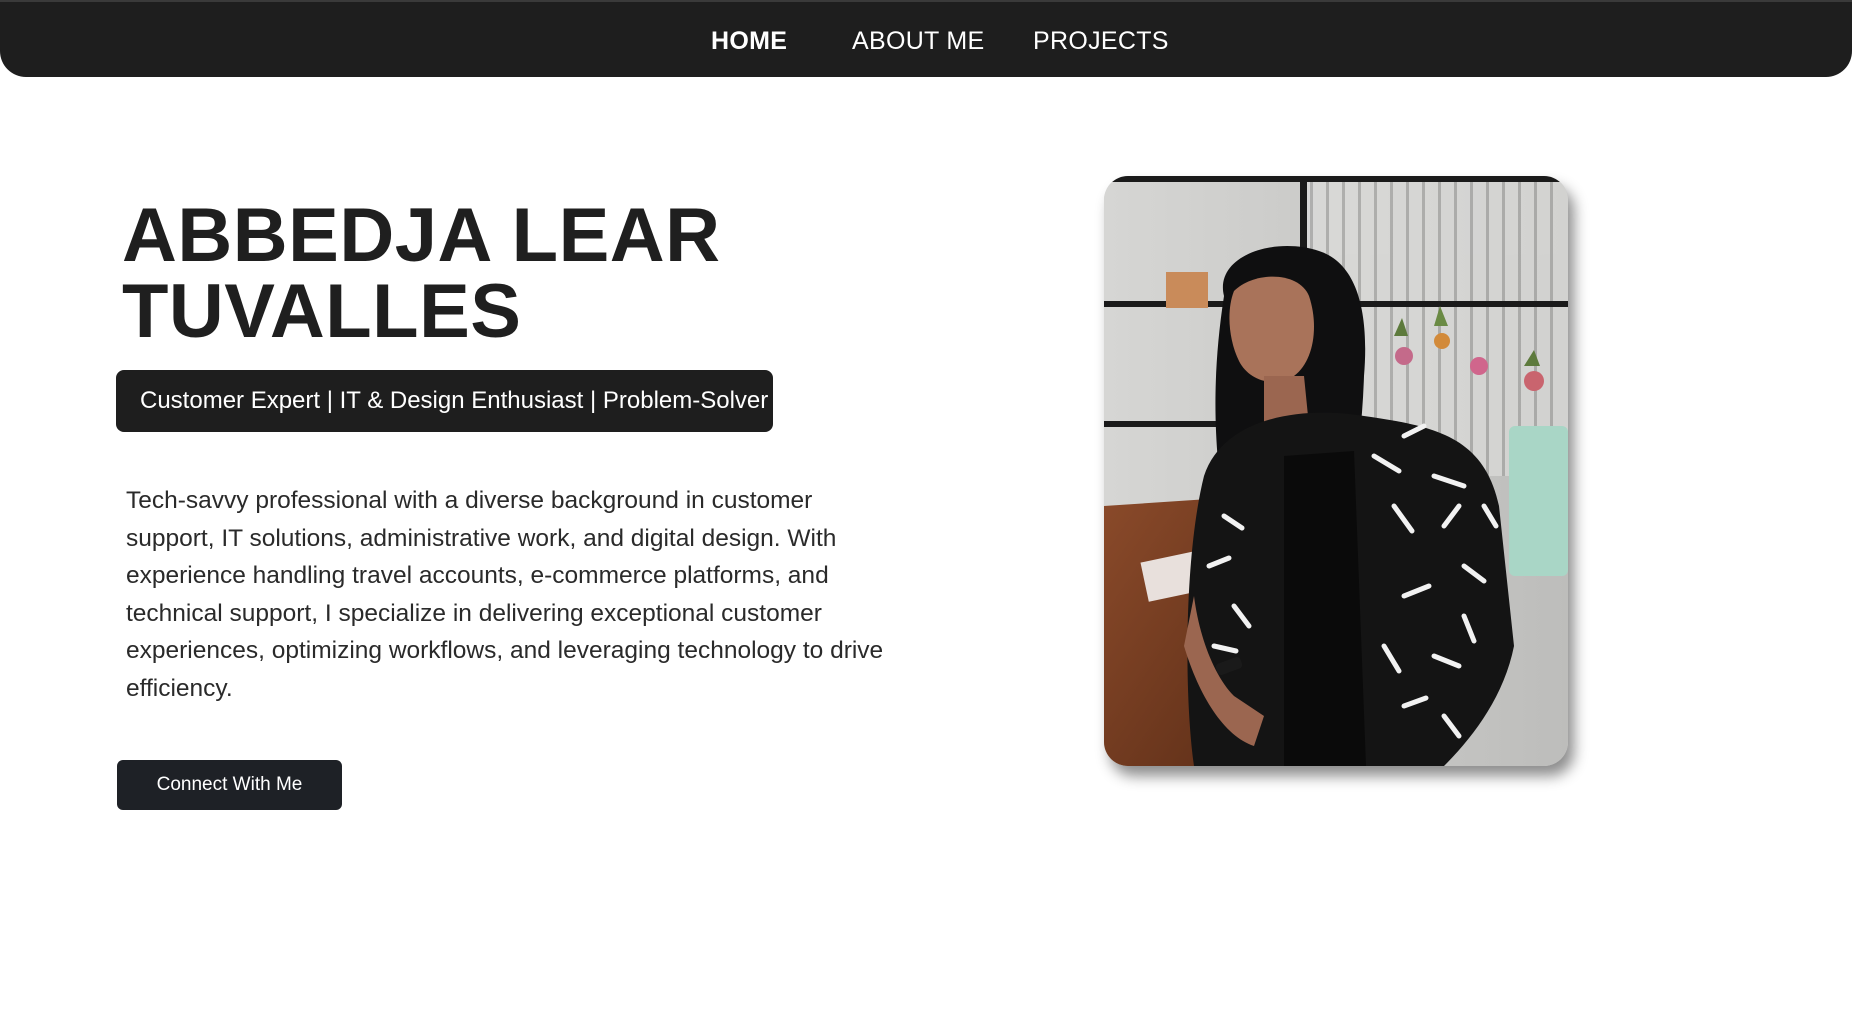 The image size is (1852, 1012). I want to click on profile-photo-illustration, so click(1336, 471).